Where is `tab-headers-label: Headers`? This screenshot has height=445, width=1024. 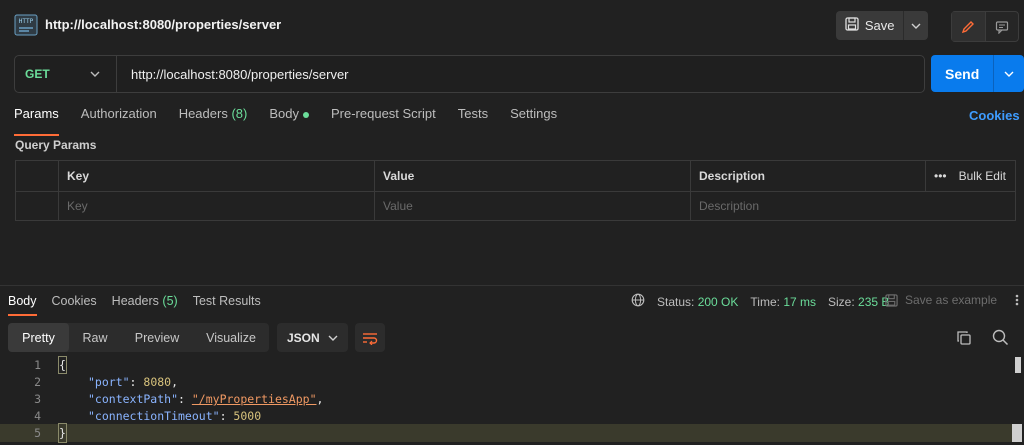
tab-headers-label: Headers is located at coordinates (203, 113).